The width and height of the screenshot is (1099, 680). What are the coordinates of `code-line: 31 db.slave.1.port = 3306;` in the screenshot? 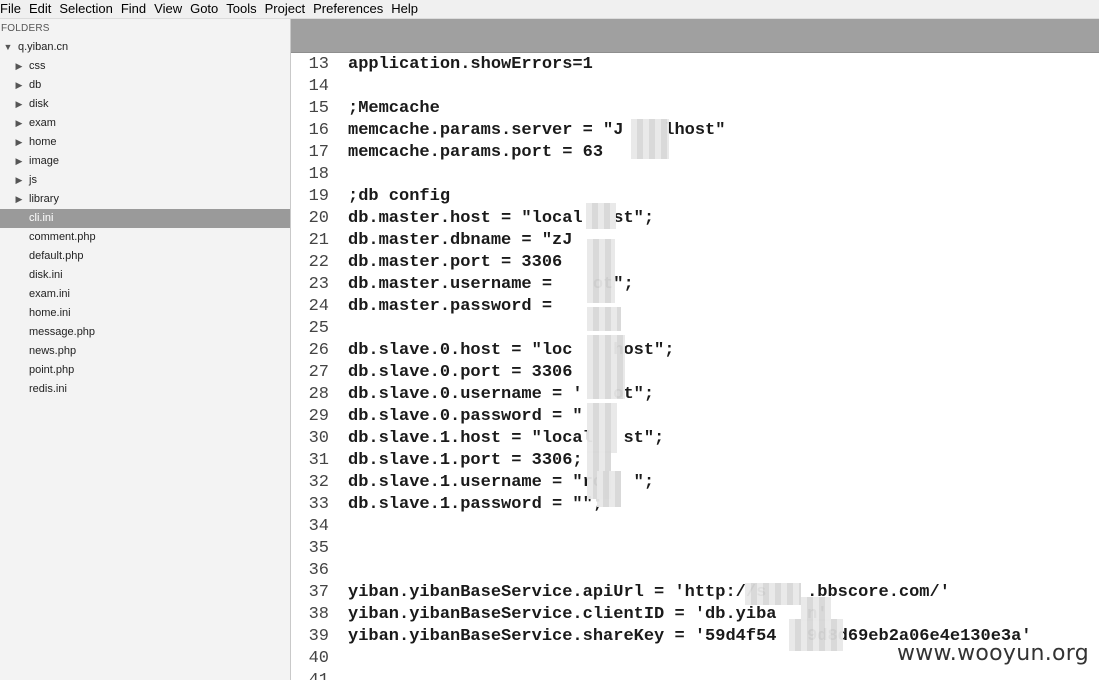 It's located at (695, 461).